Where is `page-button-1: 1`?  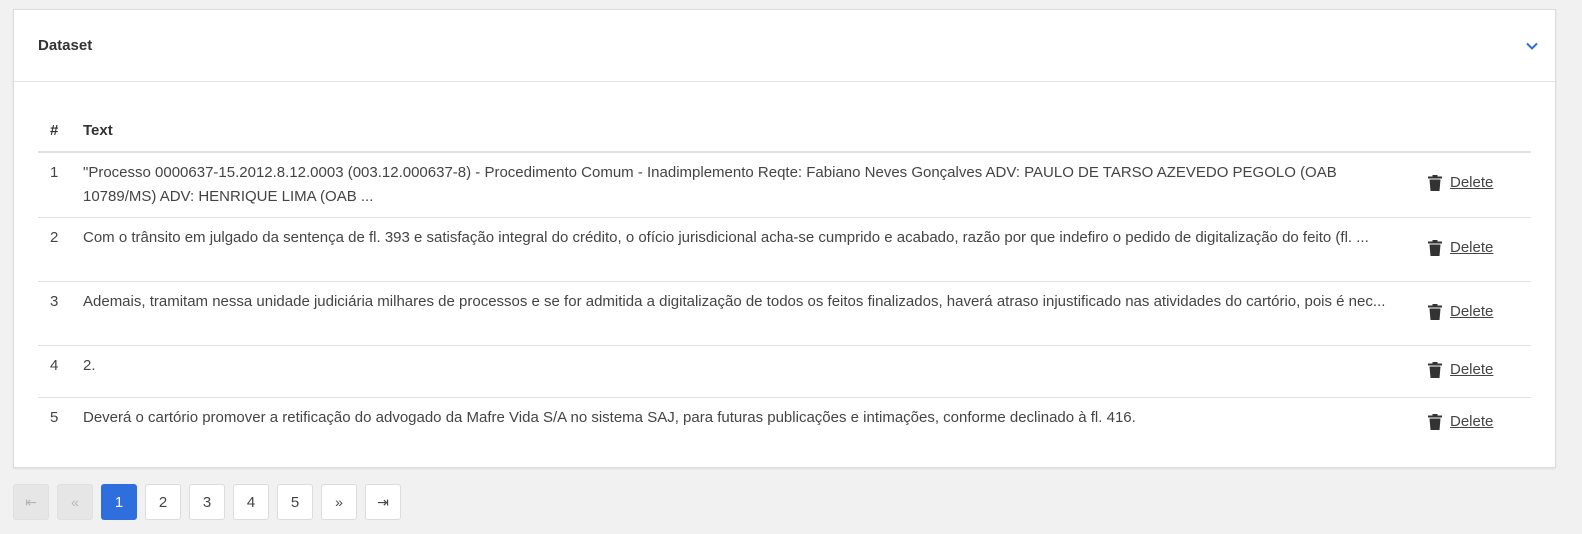
page-button-1: 1 is located at coordinates (119, 502).